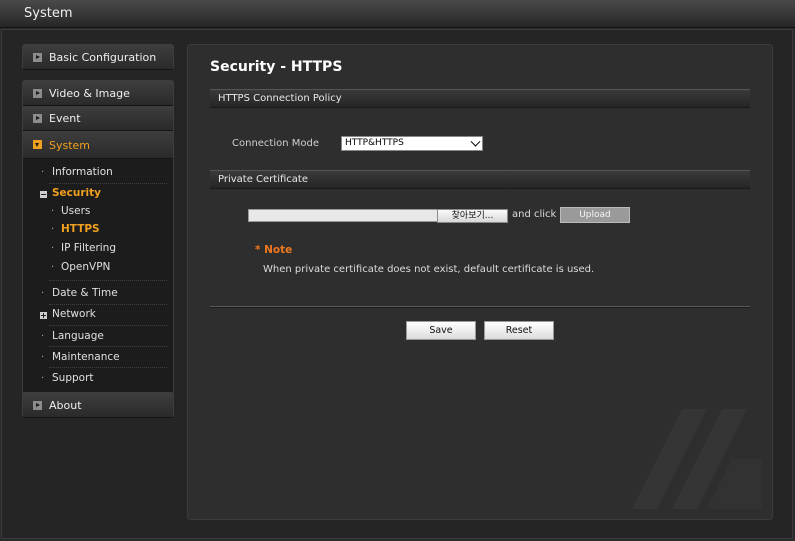 The image size is (795, 541). Describe the element at coordinates (70, 145) in the screenshot. I see `sidebar-system-label: System` at that location.